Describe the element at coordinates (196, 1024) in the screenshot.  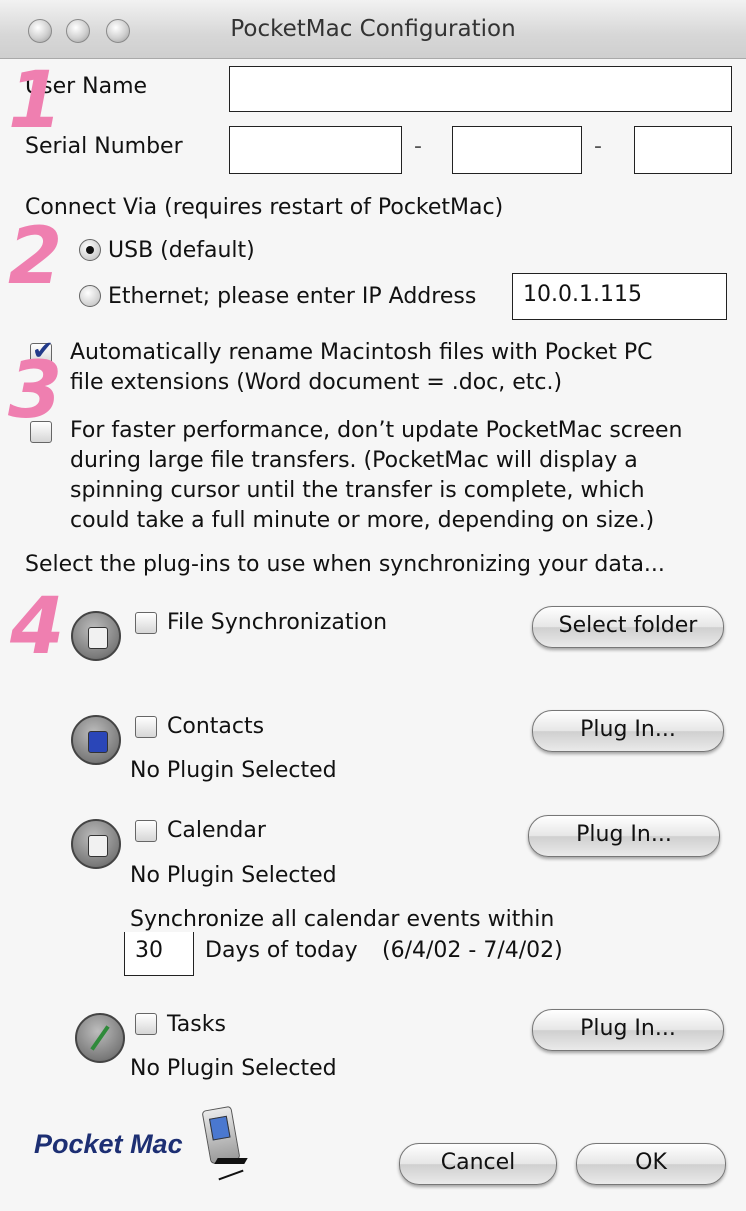
I see `tasks-label: Tasks` at that location.